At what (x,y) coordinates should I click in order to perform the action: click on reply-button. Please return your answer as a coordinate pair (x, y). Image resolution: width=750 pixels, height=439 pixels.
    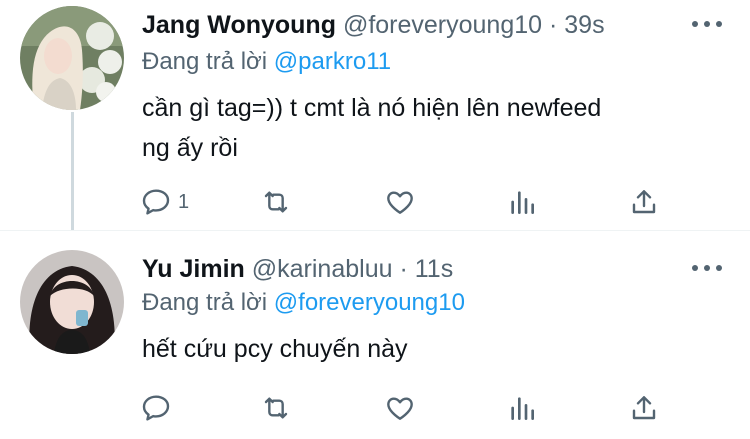
    Looking at the image, I should click on (159, 408).